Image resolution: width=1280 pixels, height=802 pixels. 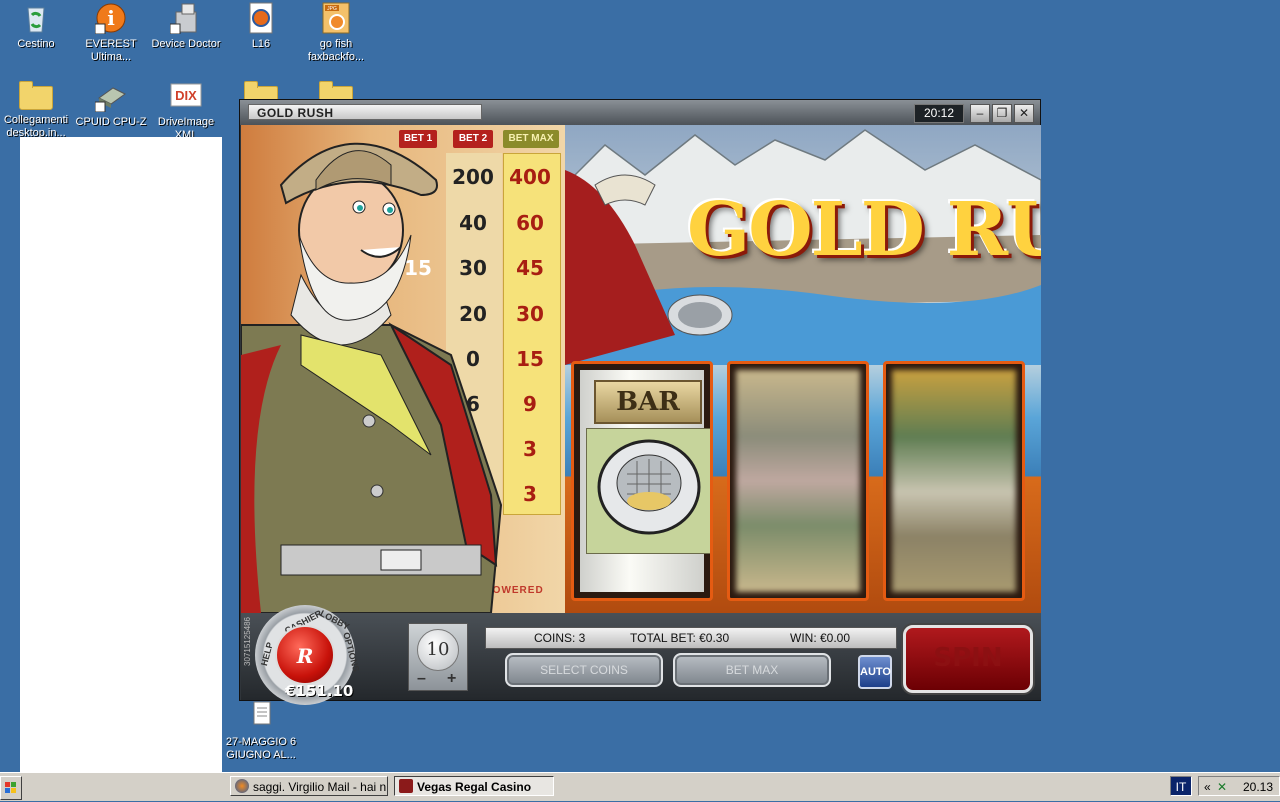 I want to click on reel-2-spinning, so click(x=798, y=481).